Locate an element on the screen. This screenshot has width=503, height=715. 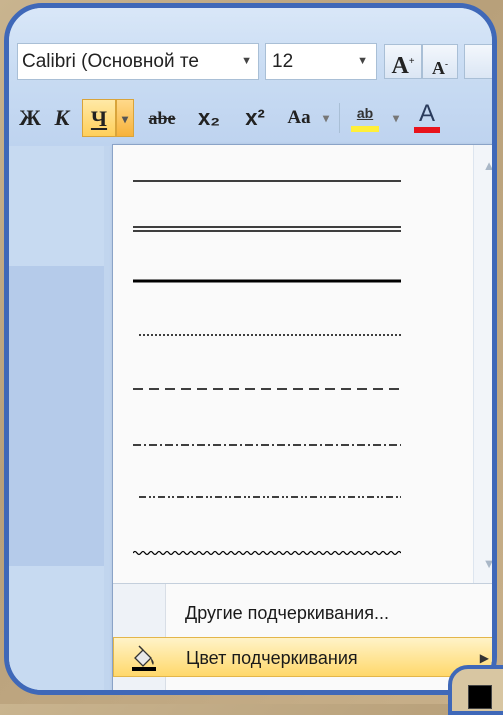
underline-option-dotted is located at coordinates (267, 333).